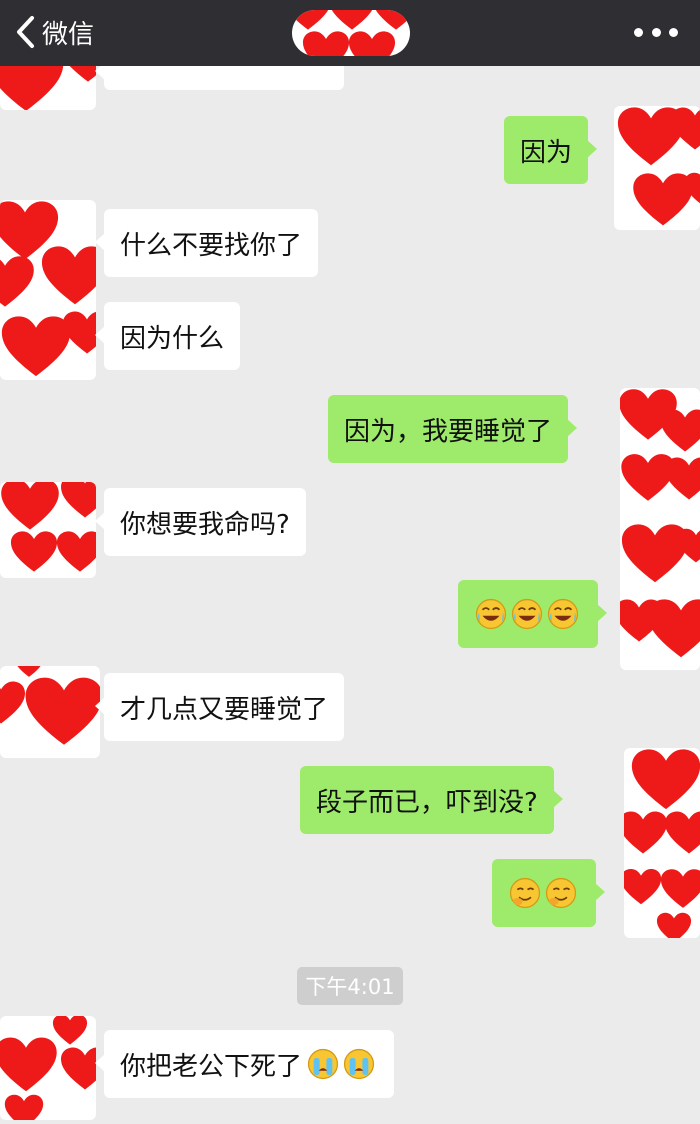 The width and height of the screenshot is (700, 1124). I want to click on message-text: 你想要我命吗?, so click(205, 524).